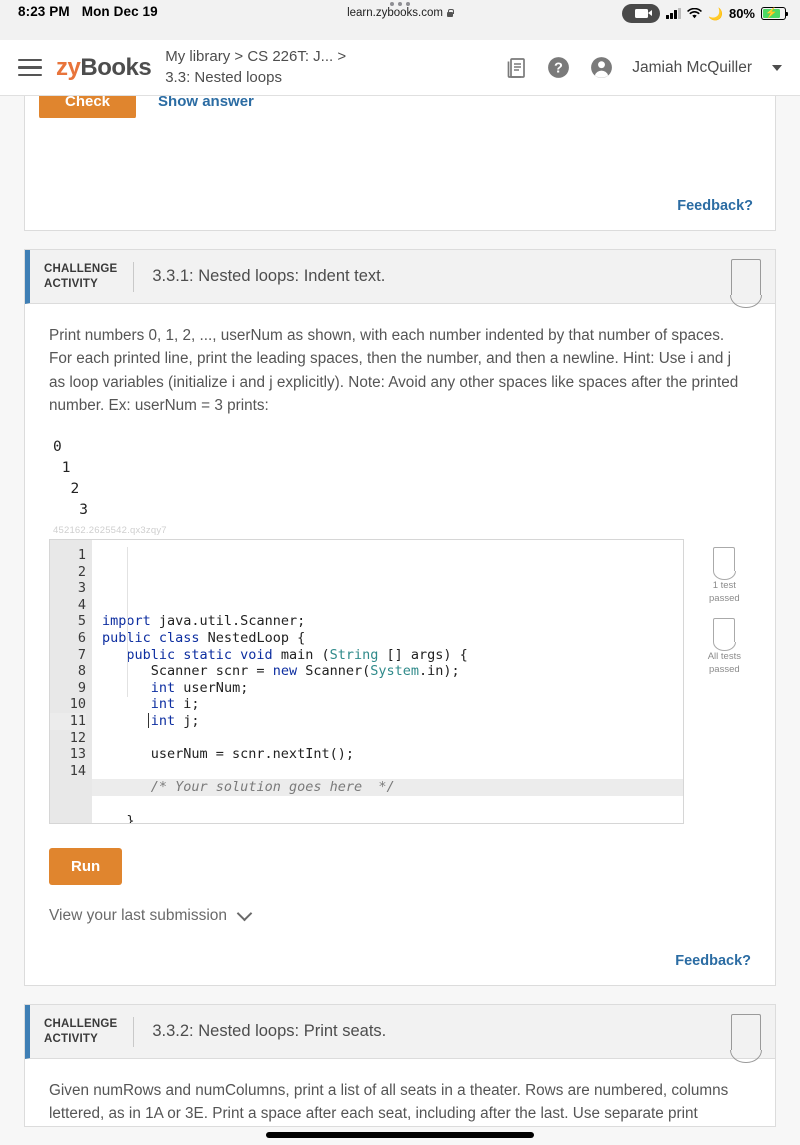 The width and height of the screenshot is (800, 1145). What do you see at coordinates (81, 588) in the screenshot?
I see `line-number: 3` at bounding box center [81, 588].